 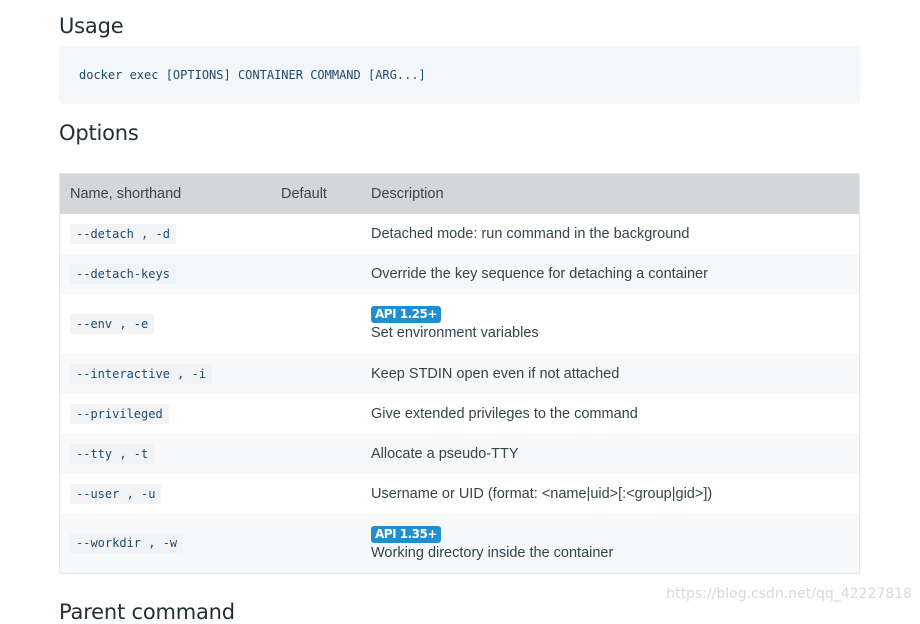 I want to click on watermark: https://blog.csdn.net/qq_42227818, so click(x=789, y=594).